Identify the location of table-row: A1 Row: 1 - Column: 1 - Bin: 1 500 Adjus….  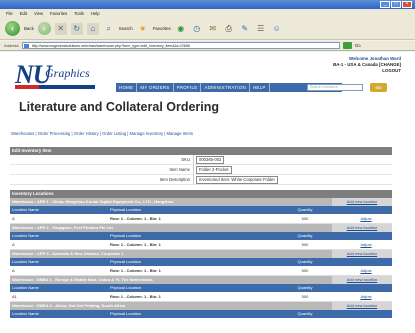
(201, 297).